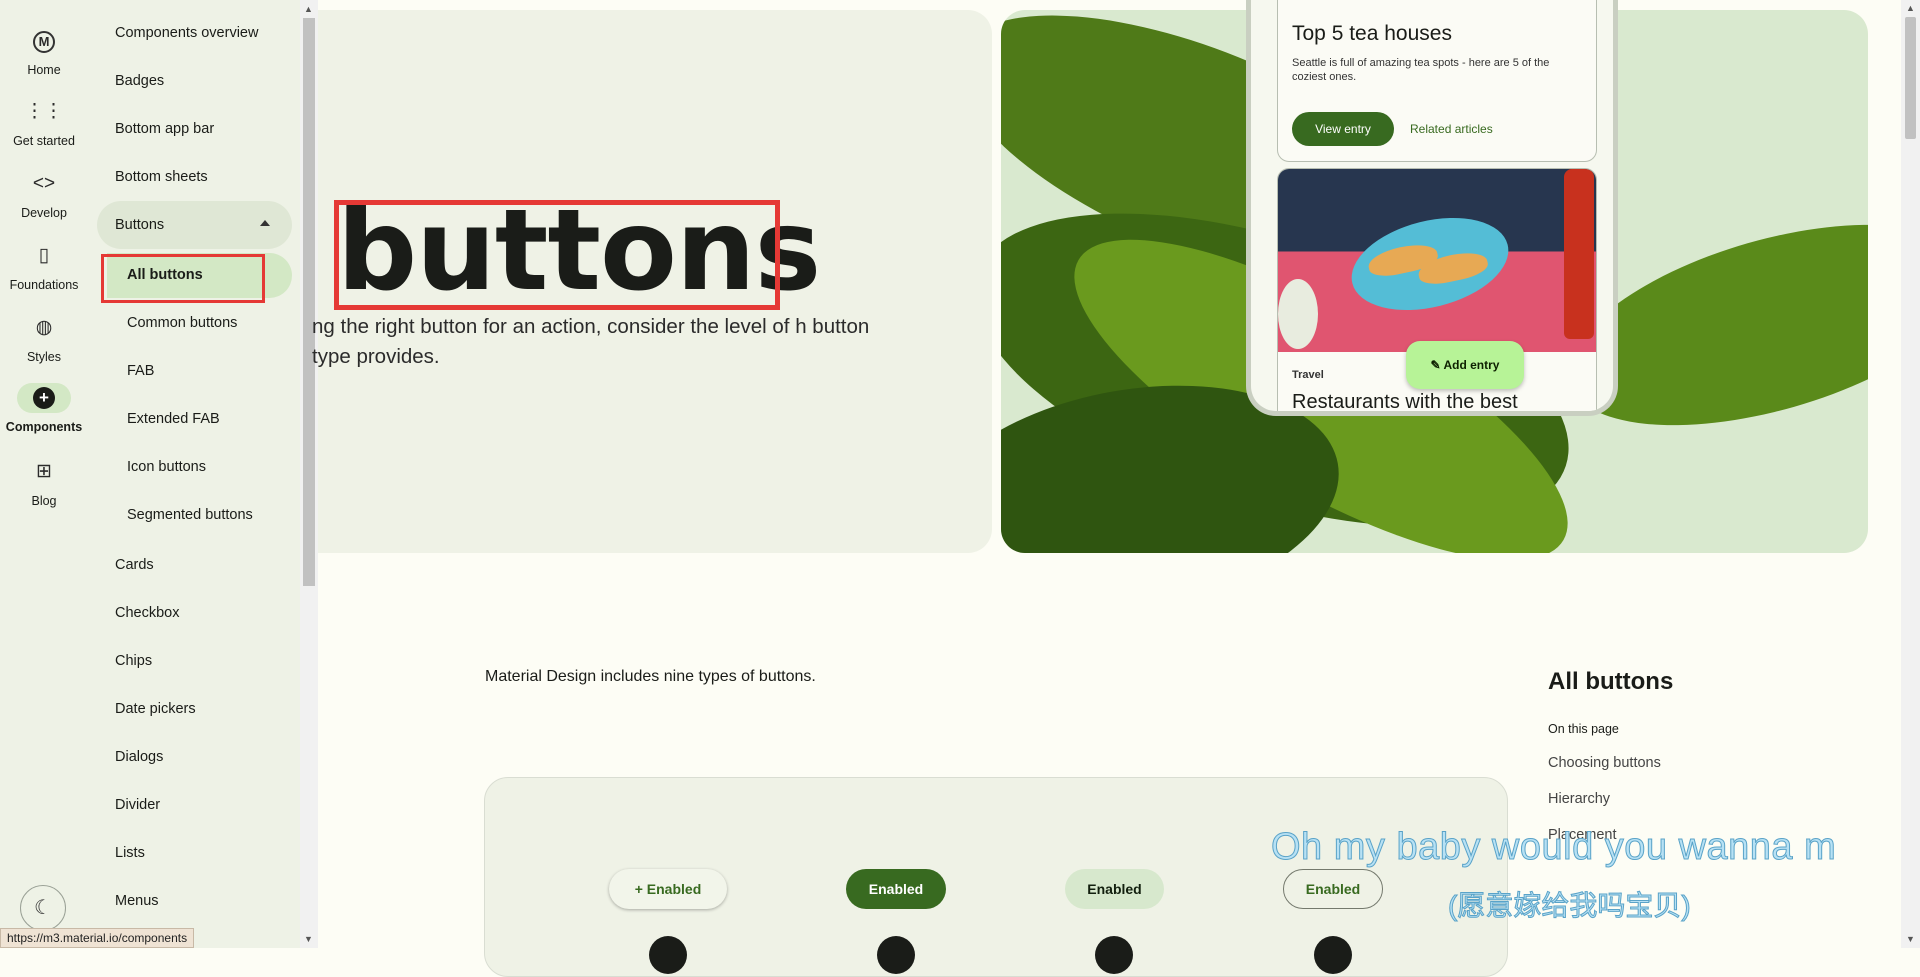 The width and height of the screenshot is (1920, 977). Describe the element at coordinates (130, 853) in the screenshot. I see `nav-item-lists: Lists` at that location.